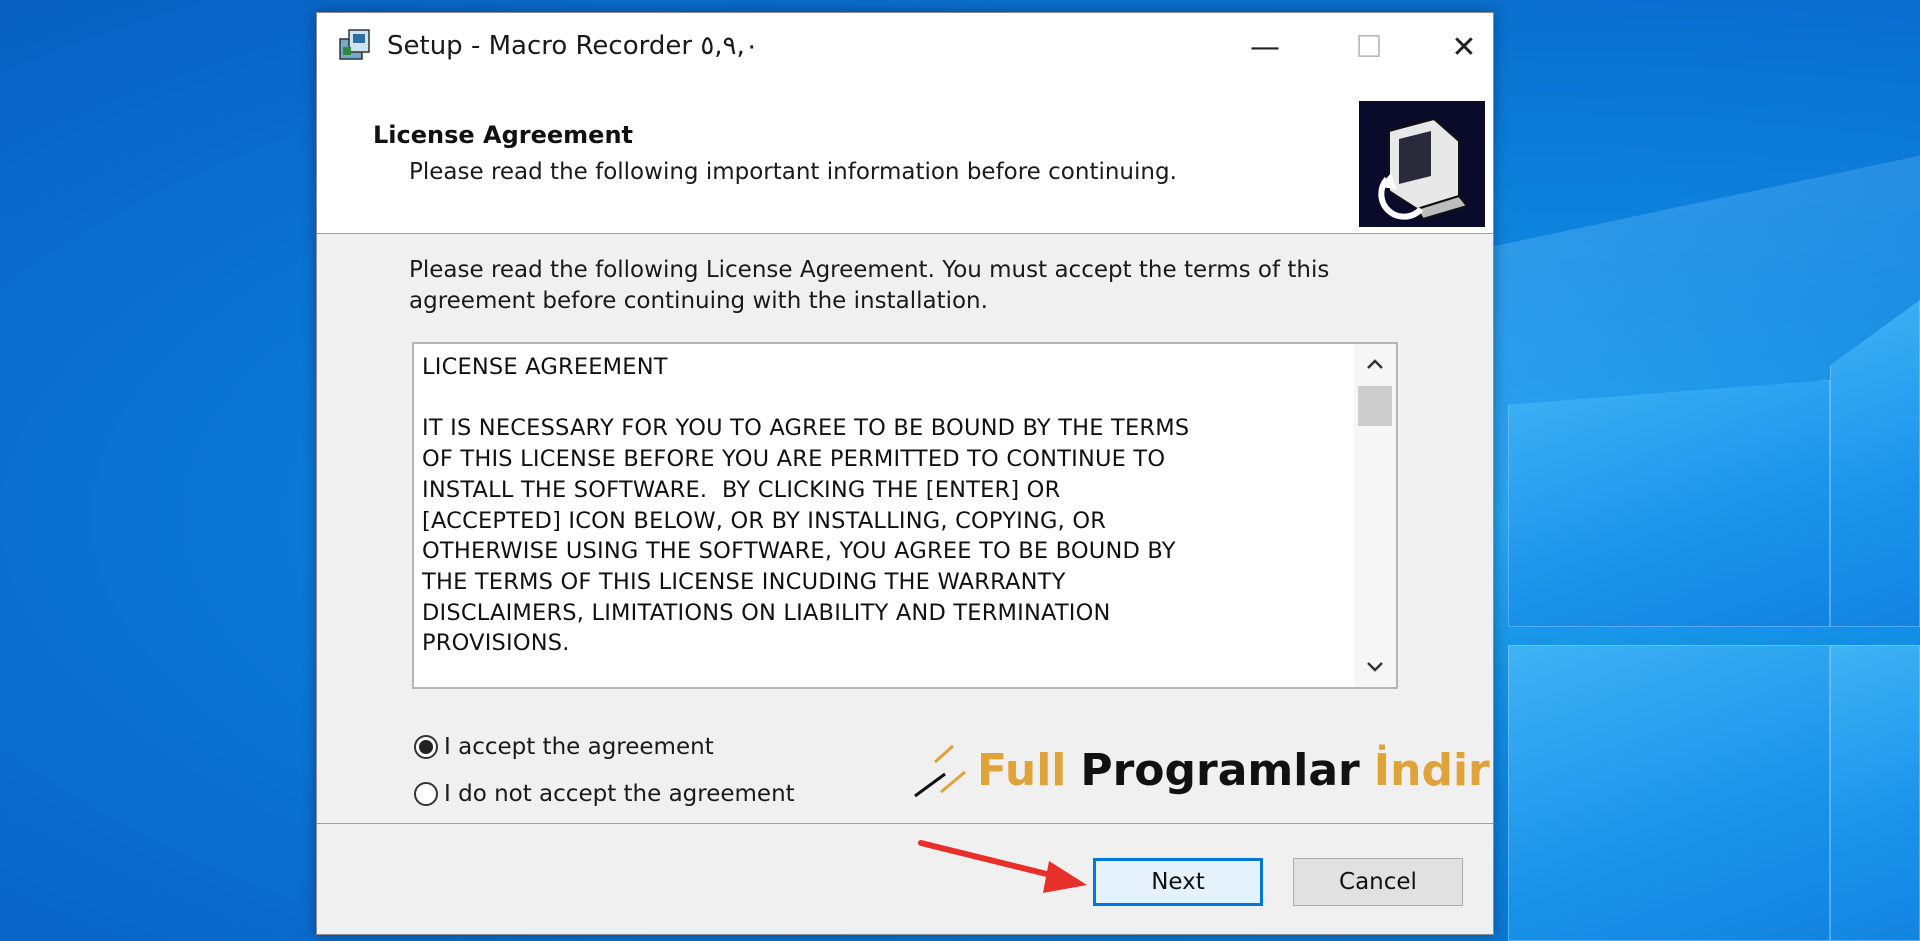  I want to click on minimize-icon: —, so click(1265, 47).